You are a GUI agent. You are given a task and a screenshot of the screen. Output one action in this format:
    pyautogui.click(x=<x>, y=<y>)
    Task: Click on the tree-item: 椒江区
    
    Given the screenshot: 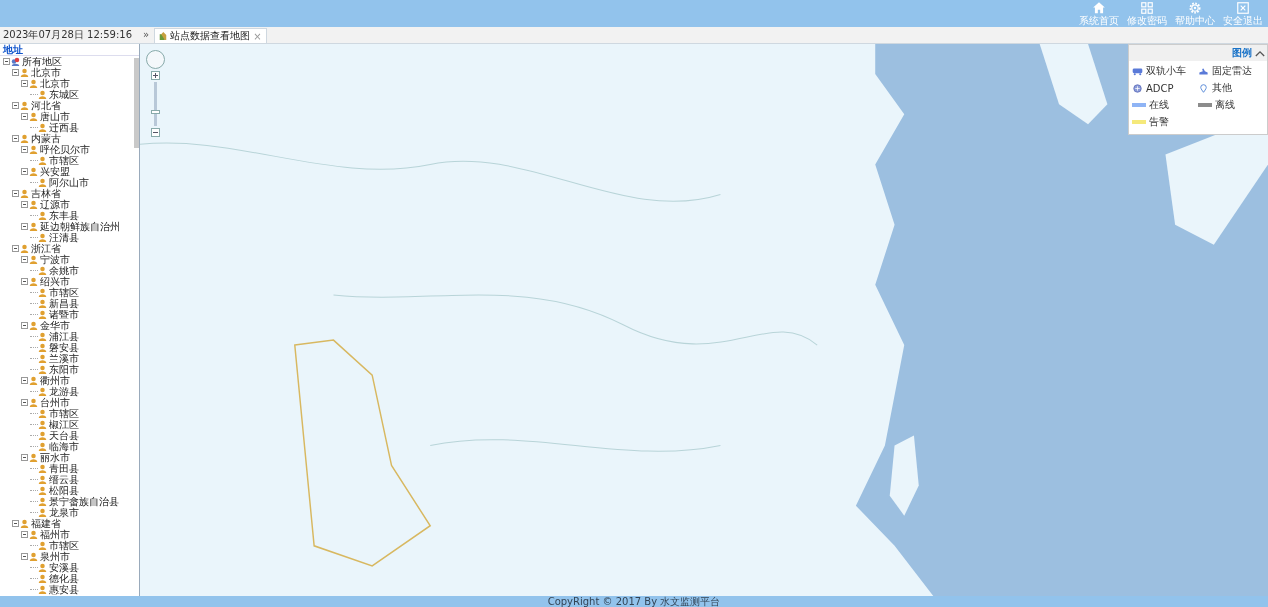 What is the action you would take?
    pyautogui.click(x=64, y=424)
    